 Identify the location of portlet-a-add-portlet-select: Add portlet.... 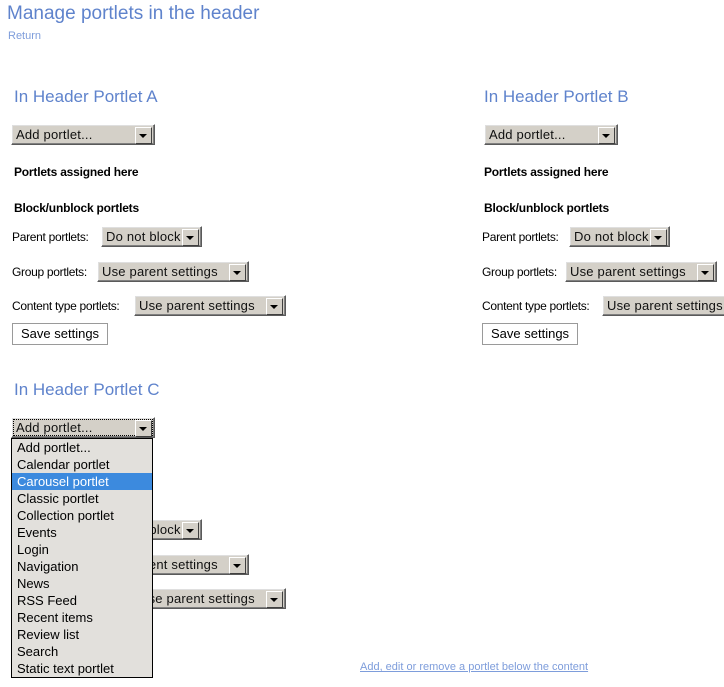
(83, 134).